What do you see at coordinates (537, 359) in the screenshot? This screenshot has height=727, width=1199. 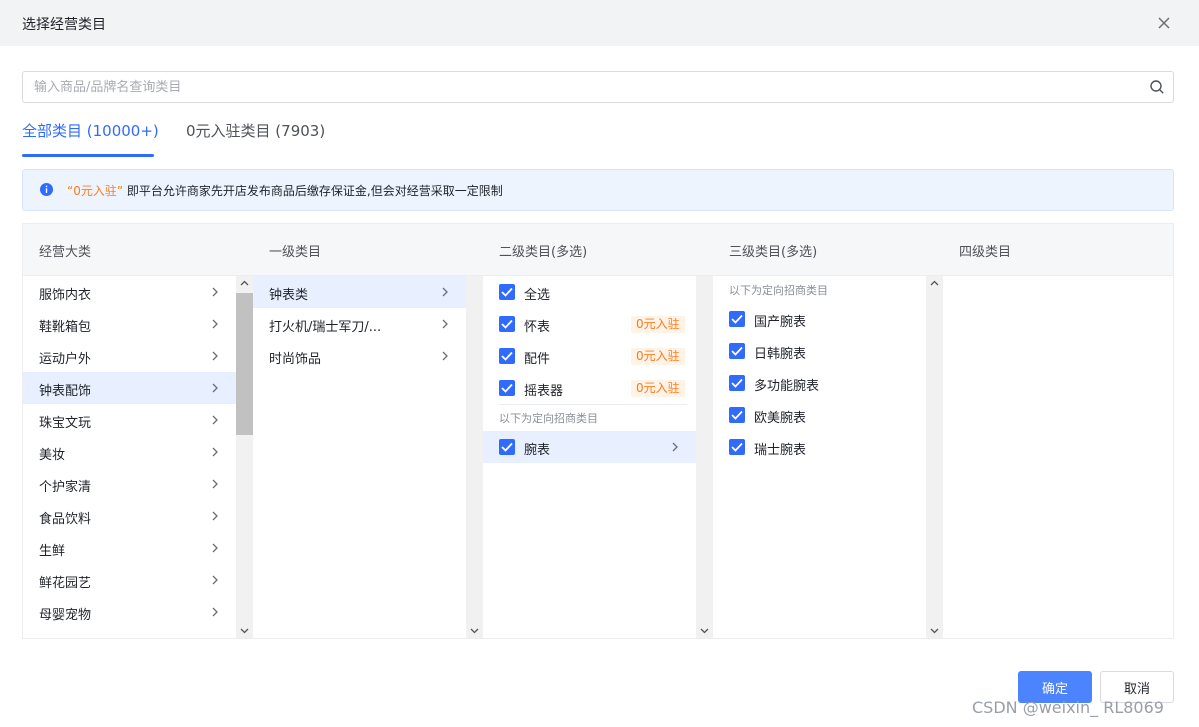 I see `level2-item-label: 配件` at bounding box center [537, 359].